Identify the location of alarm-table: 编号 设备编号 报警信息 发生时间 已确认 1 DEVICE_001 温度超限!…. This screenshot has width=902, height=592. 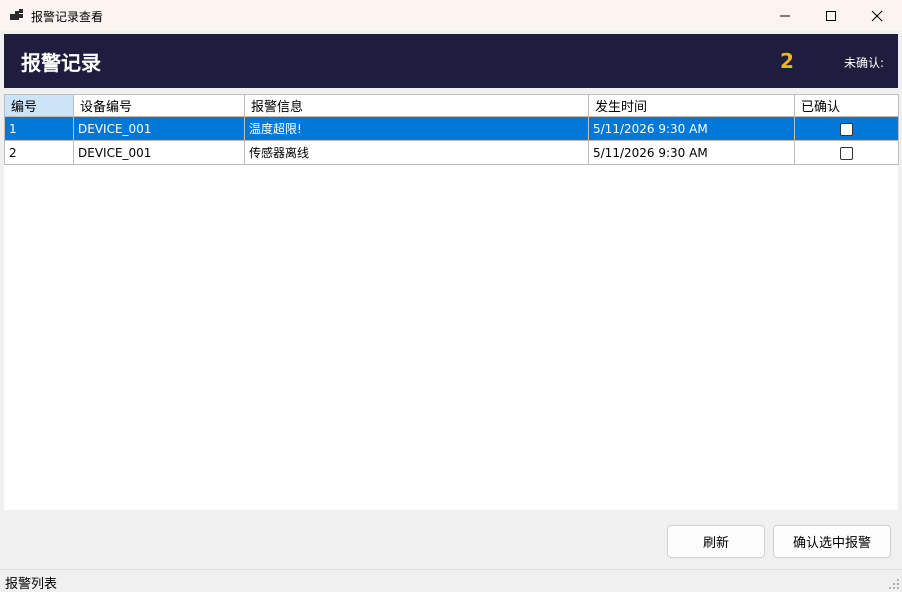
(451, 129).